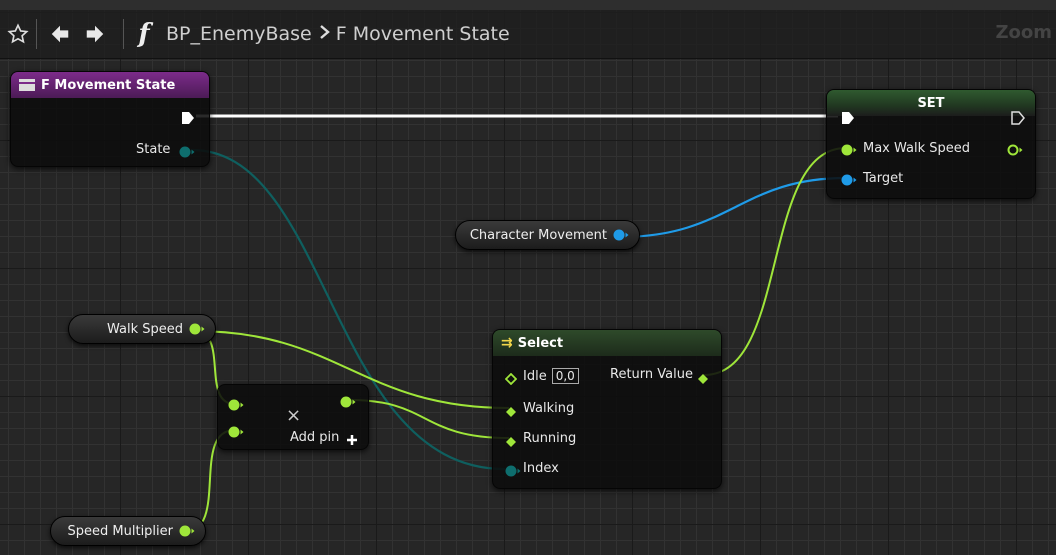  I want to click on index-label: Index, so click(541, 468).